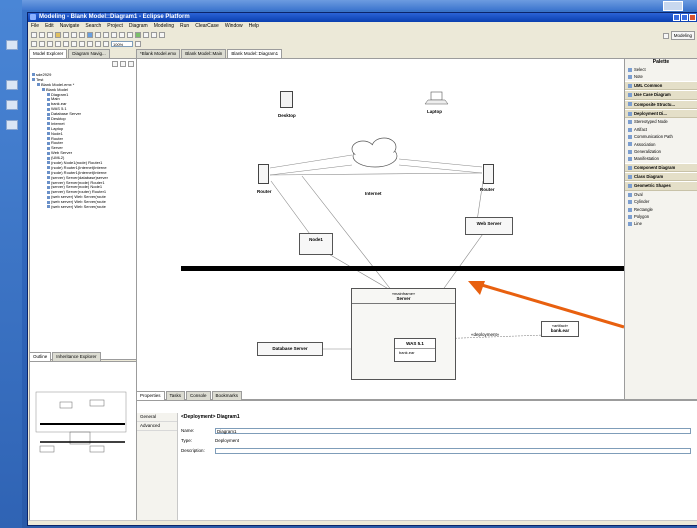 The height and width of the screenshot is (528, 697). Describe the element at coordinates (150, 395) in the screenshot. I see `tab-properties: Properties` at that location.